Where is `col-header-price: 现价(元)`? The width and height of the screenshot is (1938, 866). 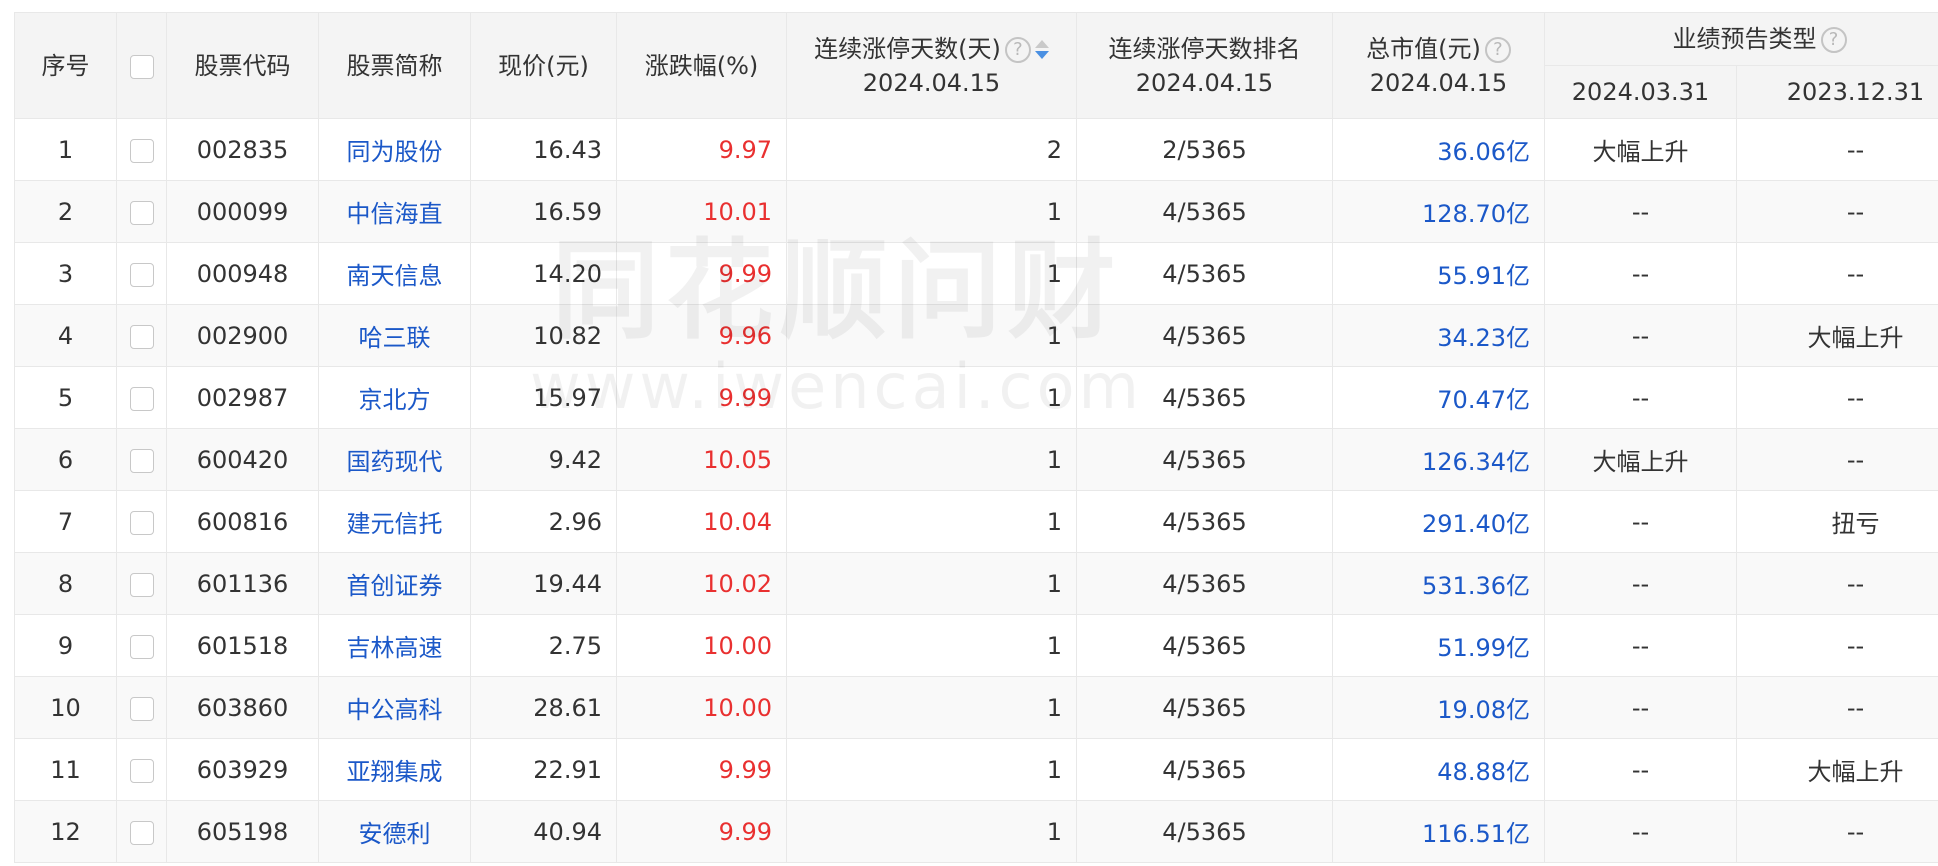 col-header-price: 现价(元) is located at coordinates (543, 65).